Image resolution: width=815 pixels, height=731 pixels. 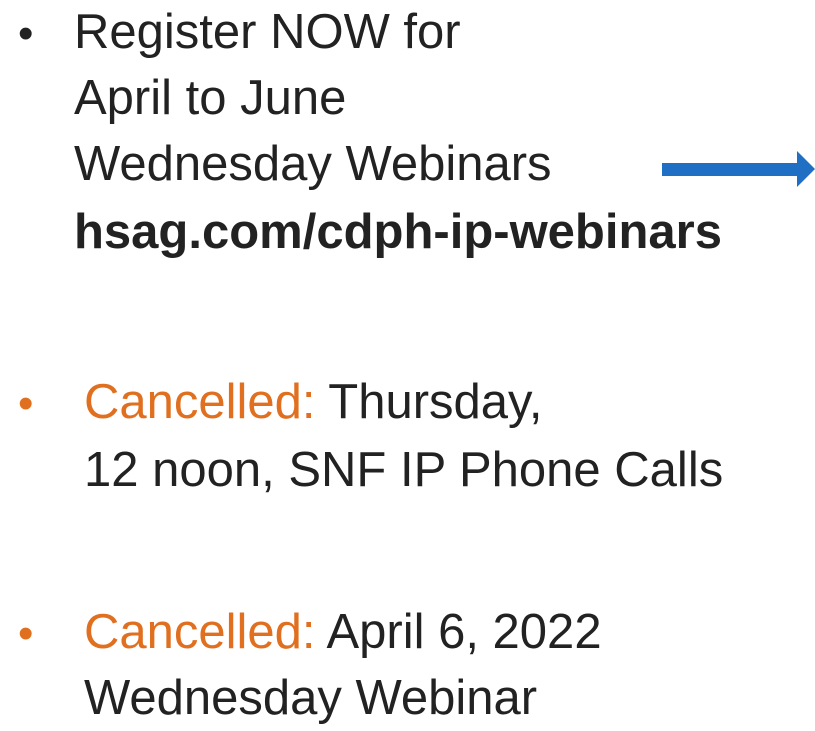 What do you see at coordinates (267, 32) in the screenshot?
I see `register-line-1: Register NOW for` at bounding box center [267, 32].